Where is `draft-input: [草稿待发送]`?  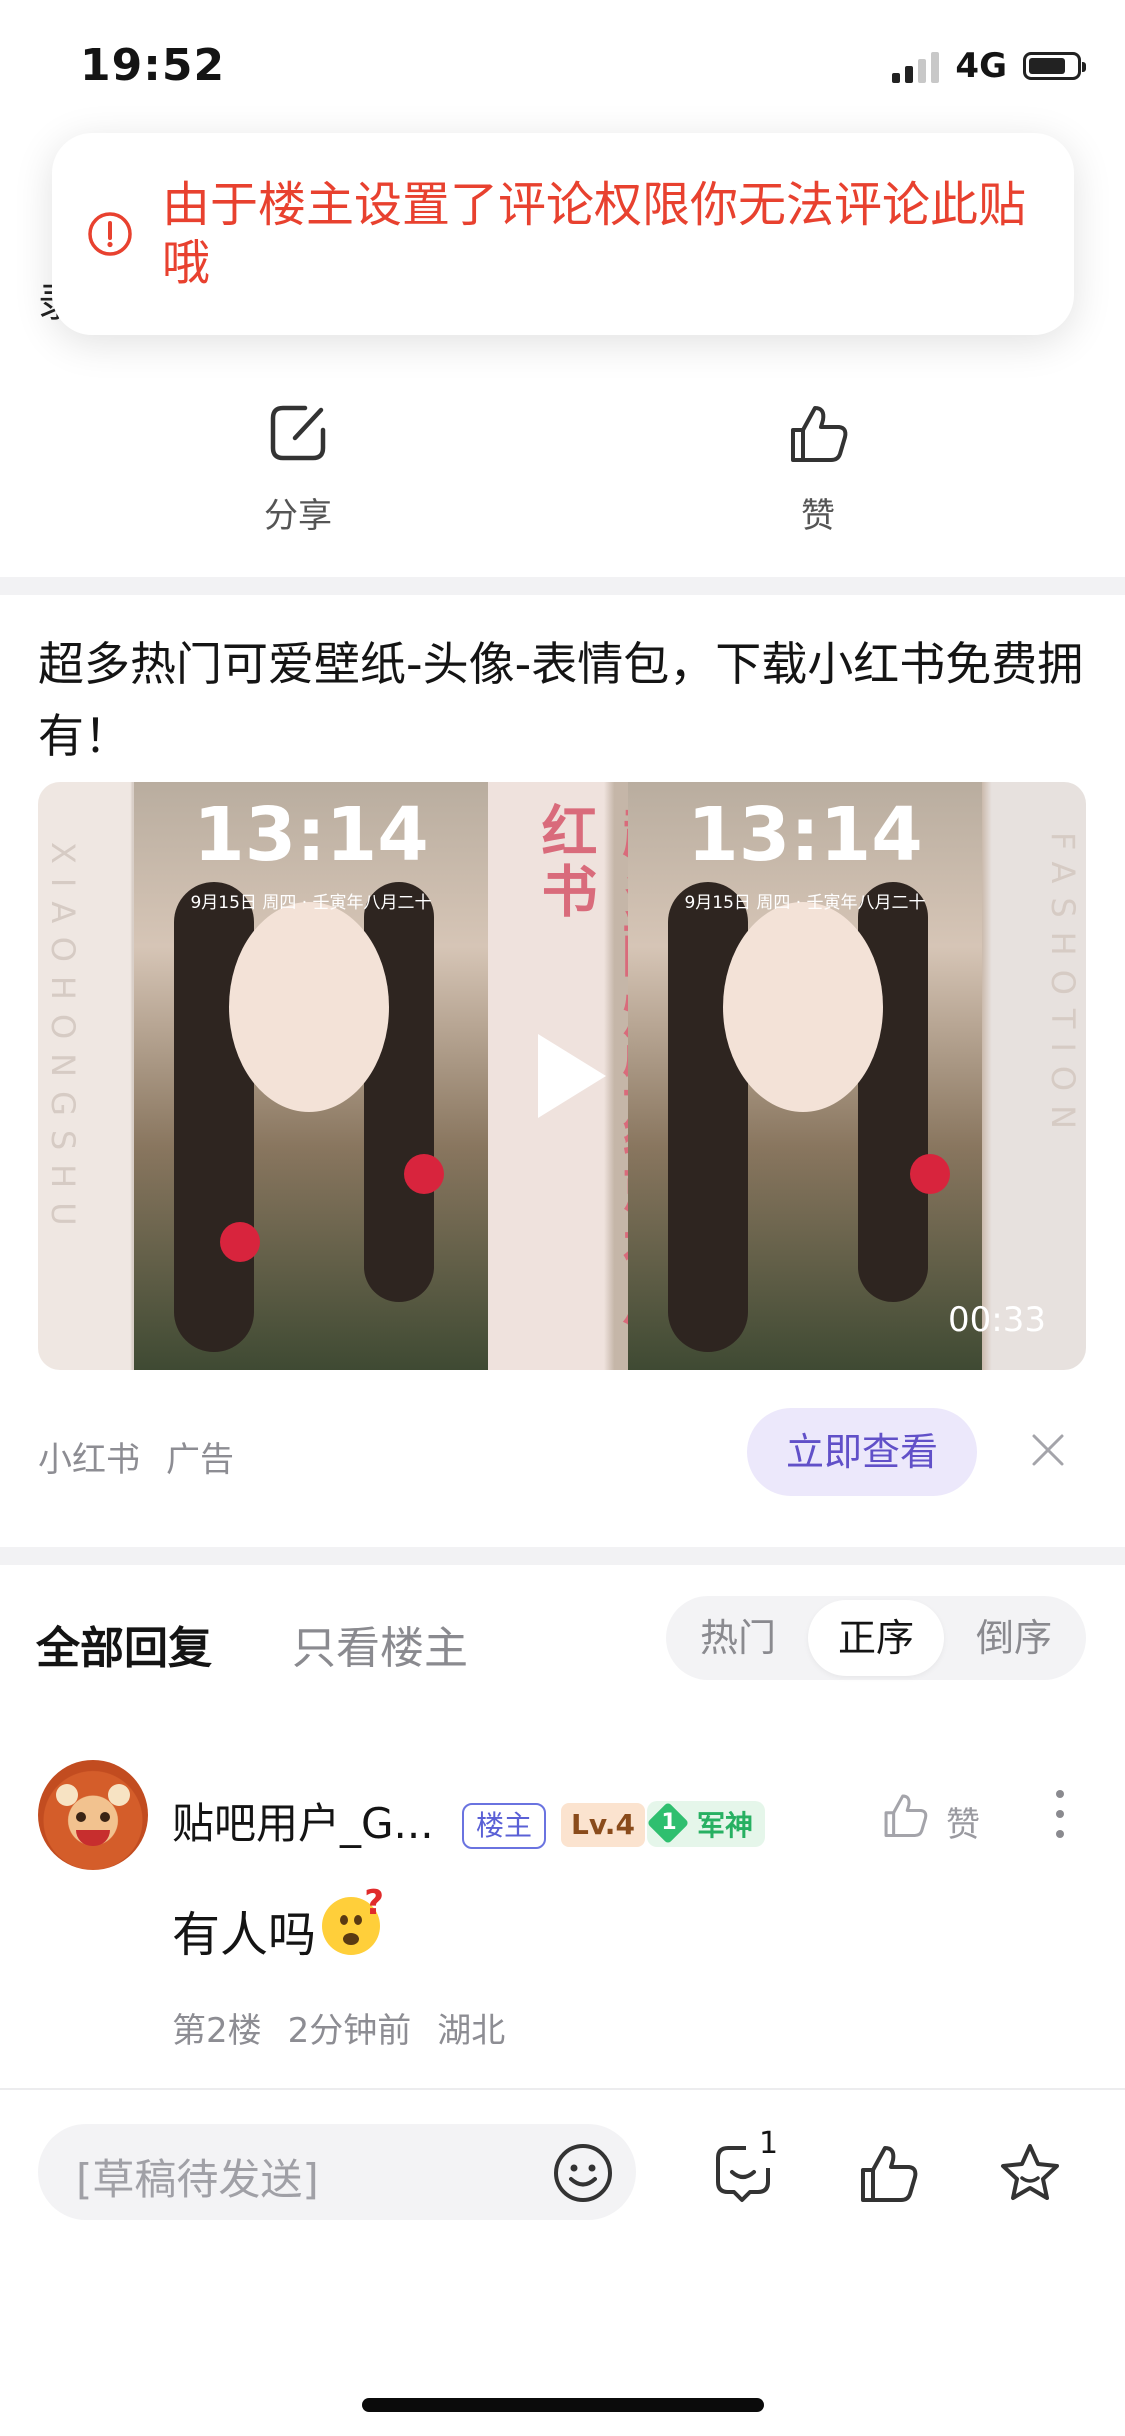
draft-input: [草稿待发送] is located at coordinates (337, 2172).